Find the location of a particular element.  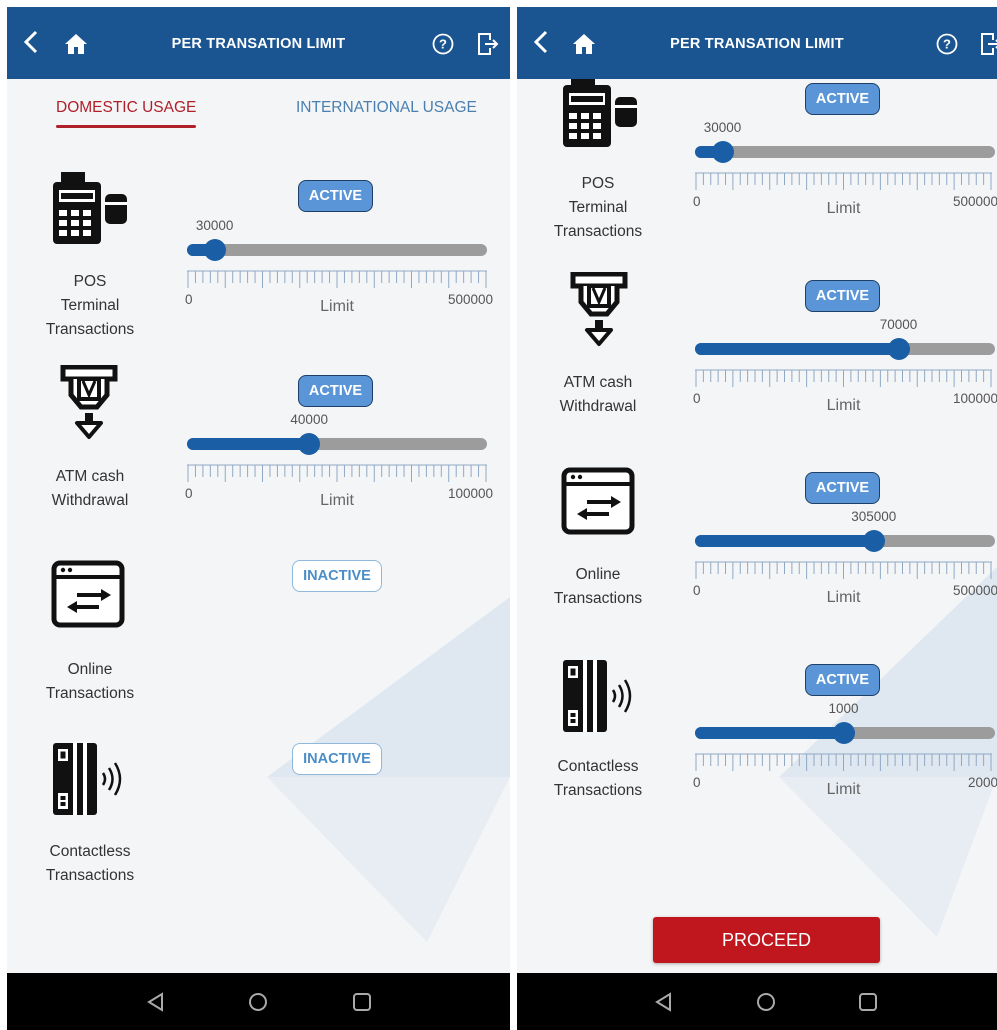

contactless-limit-slider: 1000 0 2000 Limit is located at coordinates (845, 749).